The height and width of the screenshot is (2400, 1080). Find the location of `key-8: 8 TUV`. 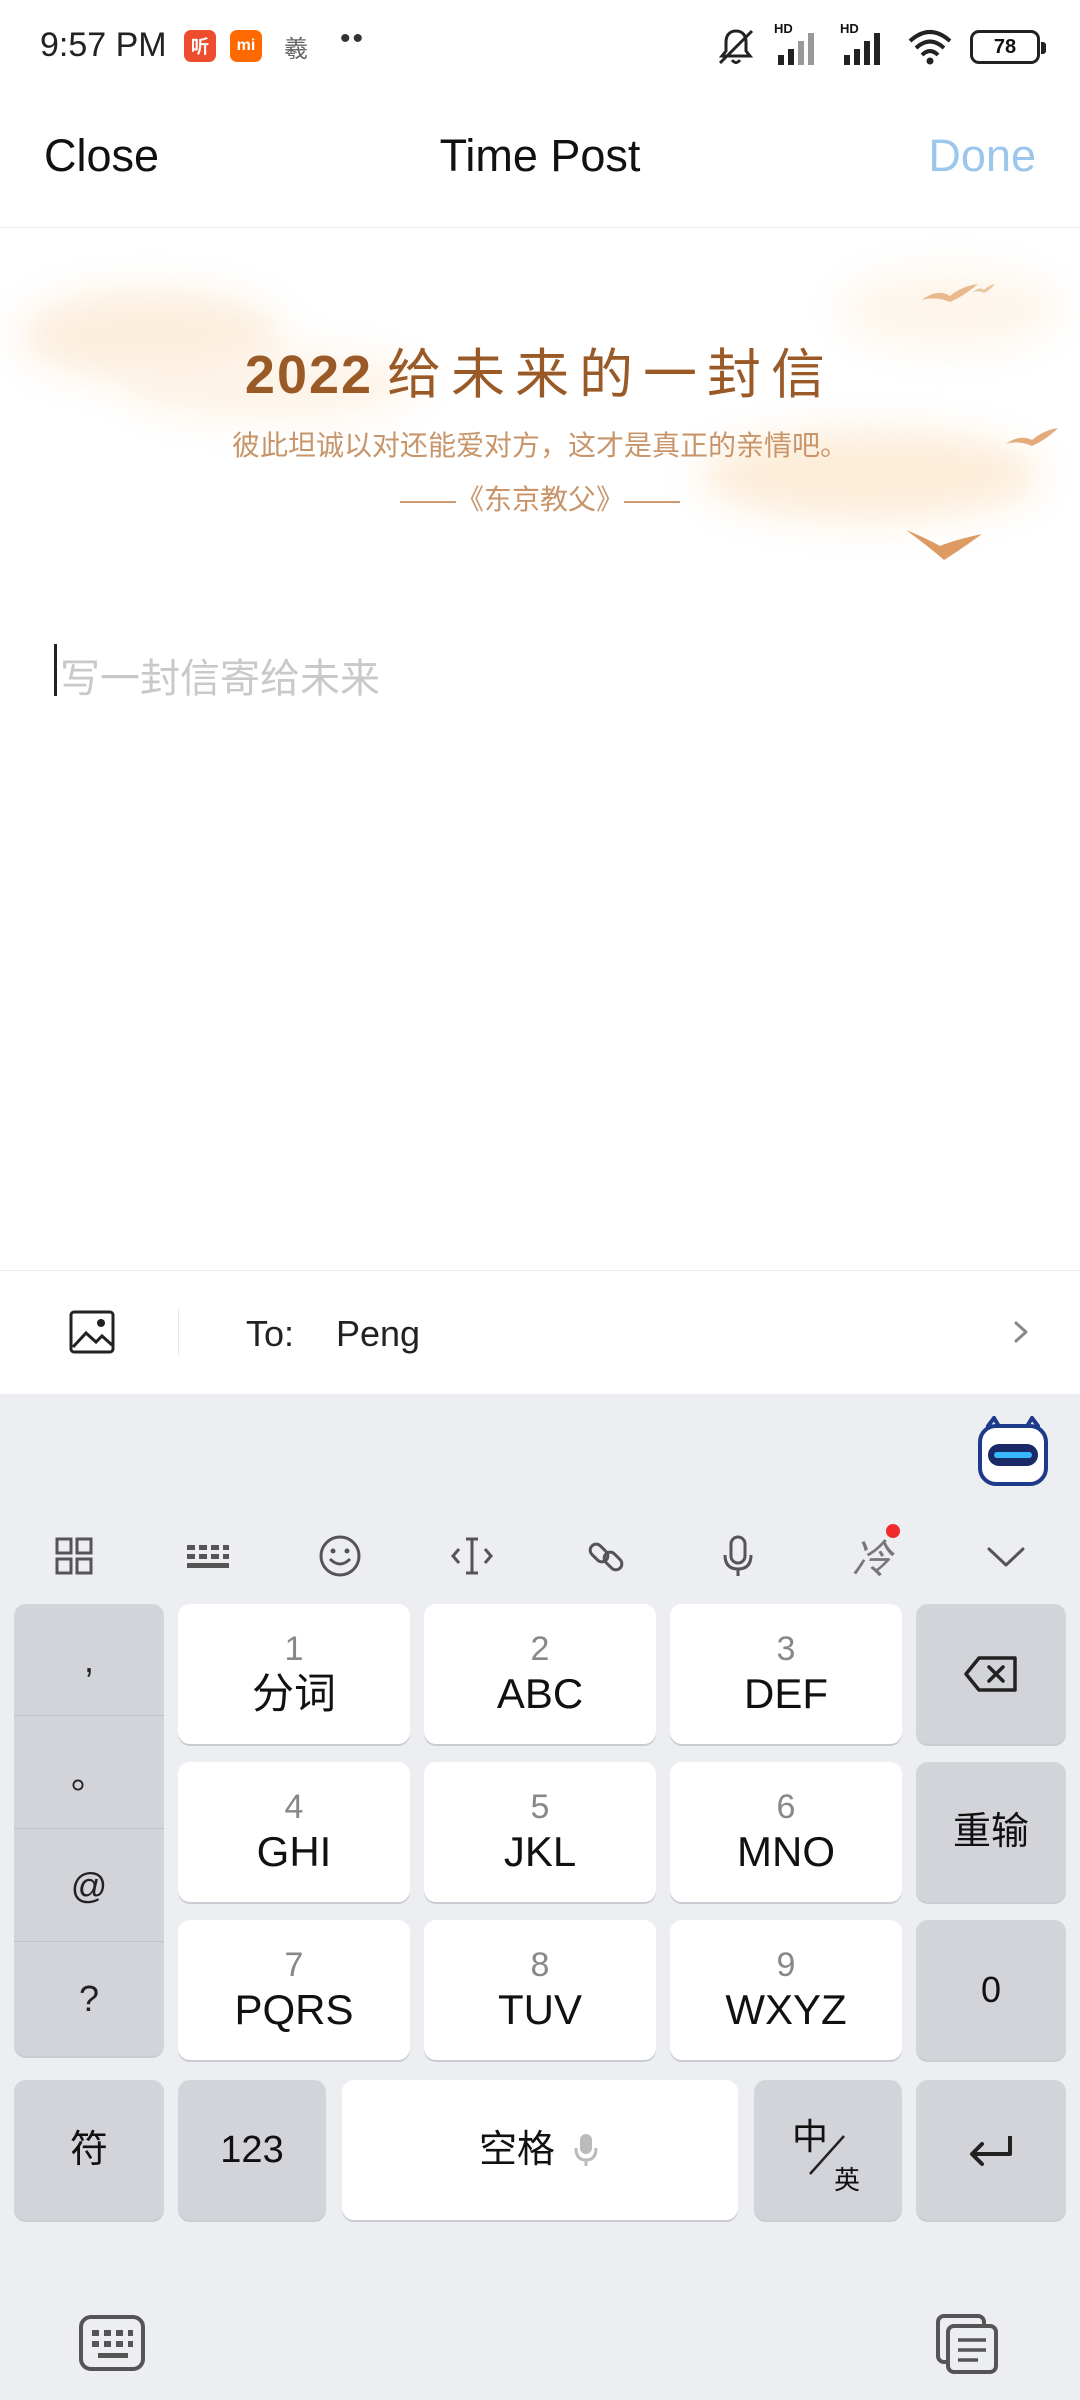

key-8: 8 TUV is located at coordinates (540, 1990).